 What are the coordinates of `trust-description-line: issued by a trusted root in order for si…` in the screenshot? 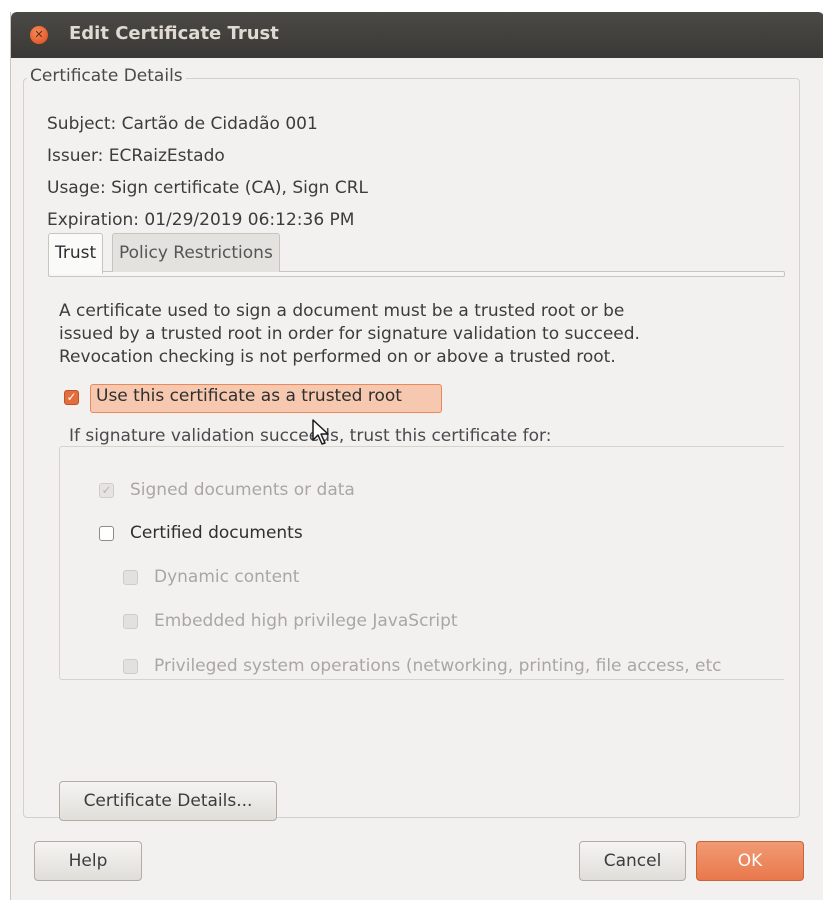 It's located at (349, 334).